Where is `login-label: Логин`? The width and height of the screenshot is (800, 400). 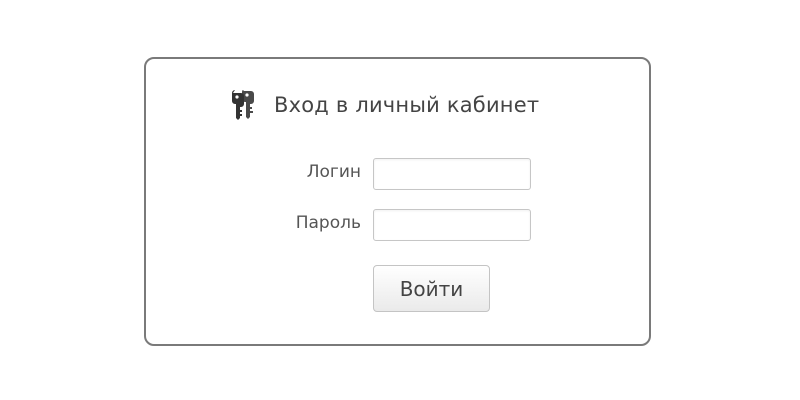 login-label: Логин is located at coordinates (333, 172).